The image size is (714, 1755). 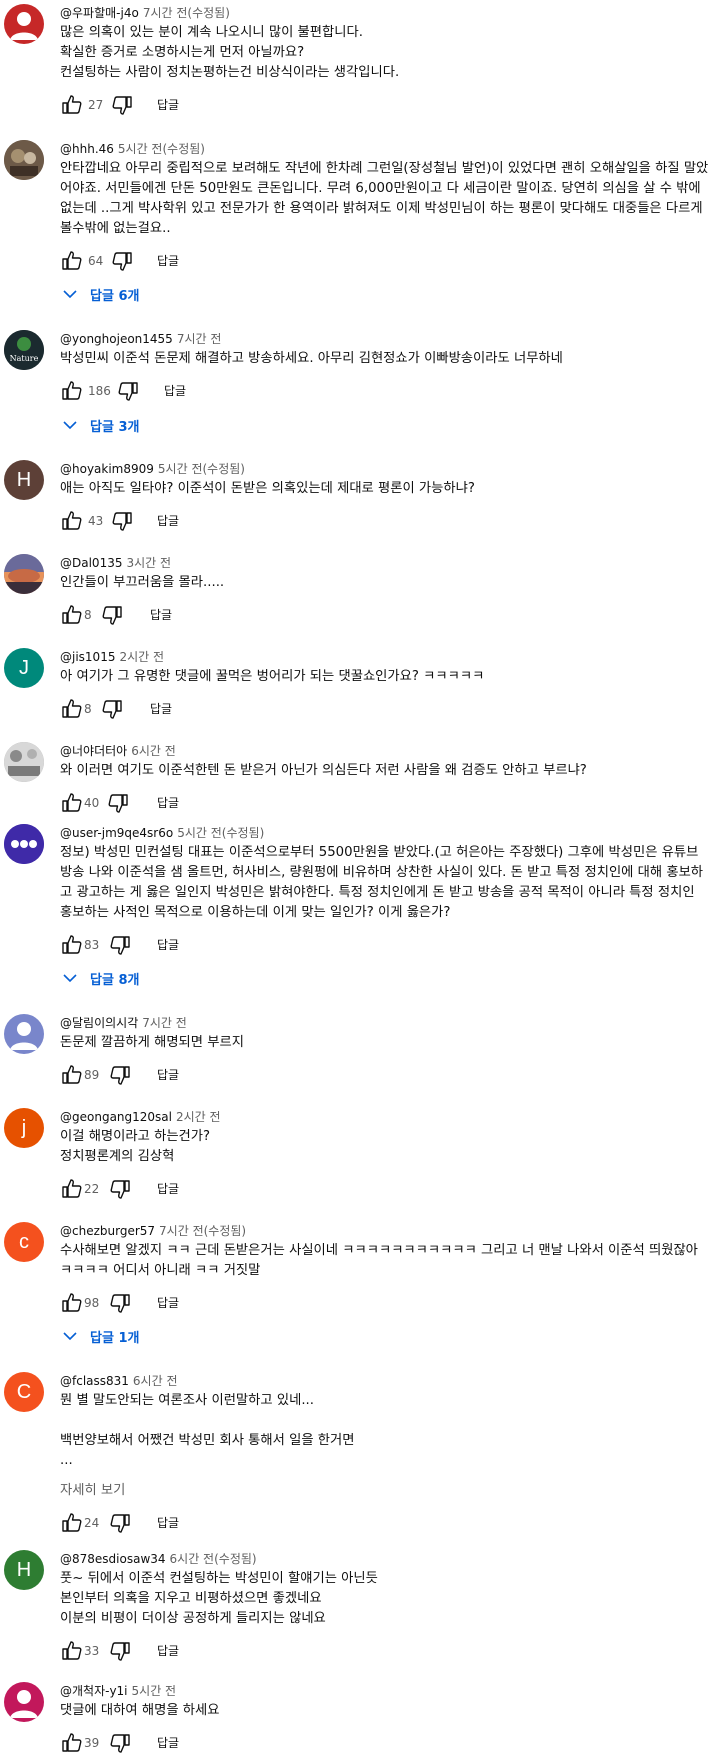 I want to click on comment-author: @chezburger57, so click(x=107, y=1231).